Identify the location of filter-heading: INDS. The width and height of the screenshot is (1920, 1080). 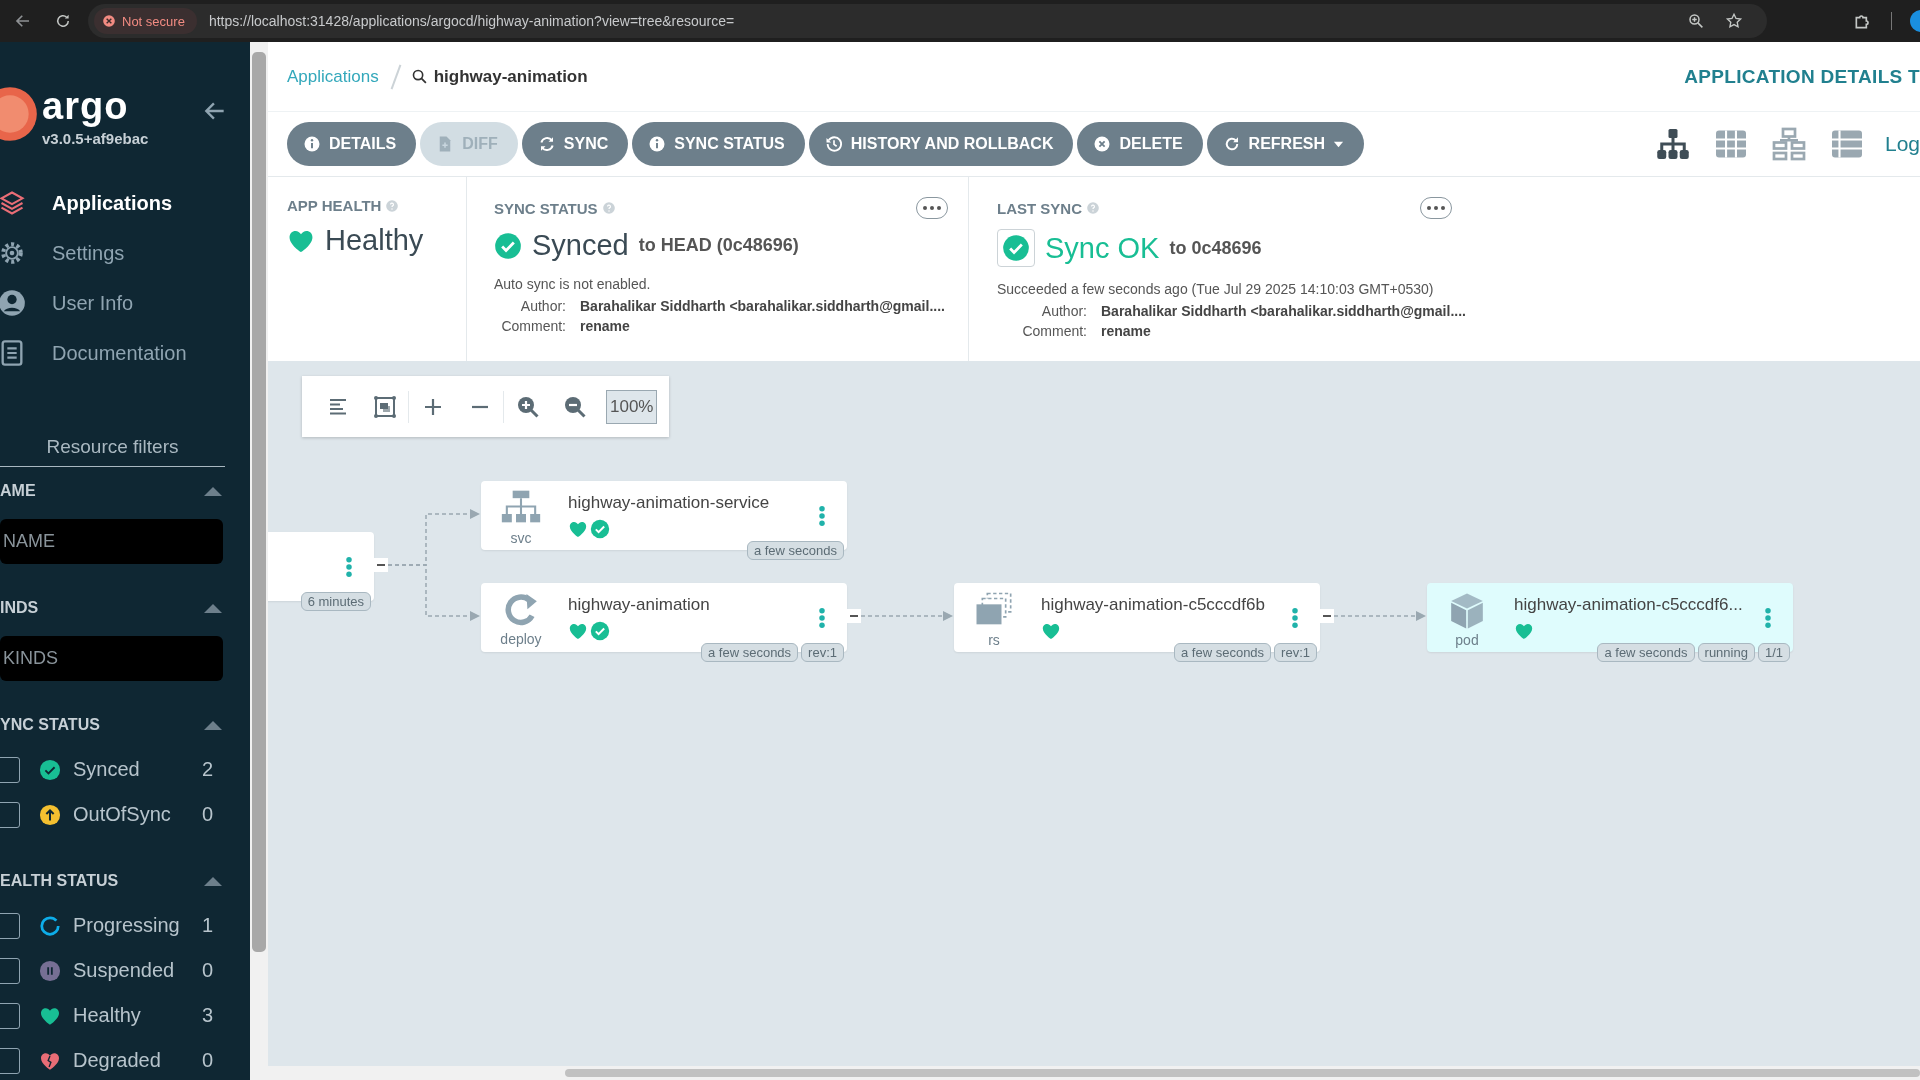
(19, 608).